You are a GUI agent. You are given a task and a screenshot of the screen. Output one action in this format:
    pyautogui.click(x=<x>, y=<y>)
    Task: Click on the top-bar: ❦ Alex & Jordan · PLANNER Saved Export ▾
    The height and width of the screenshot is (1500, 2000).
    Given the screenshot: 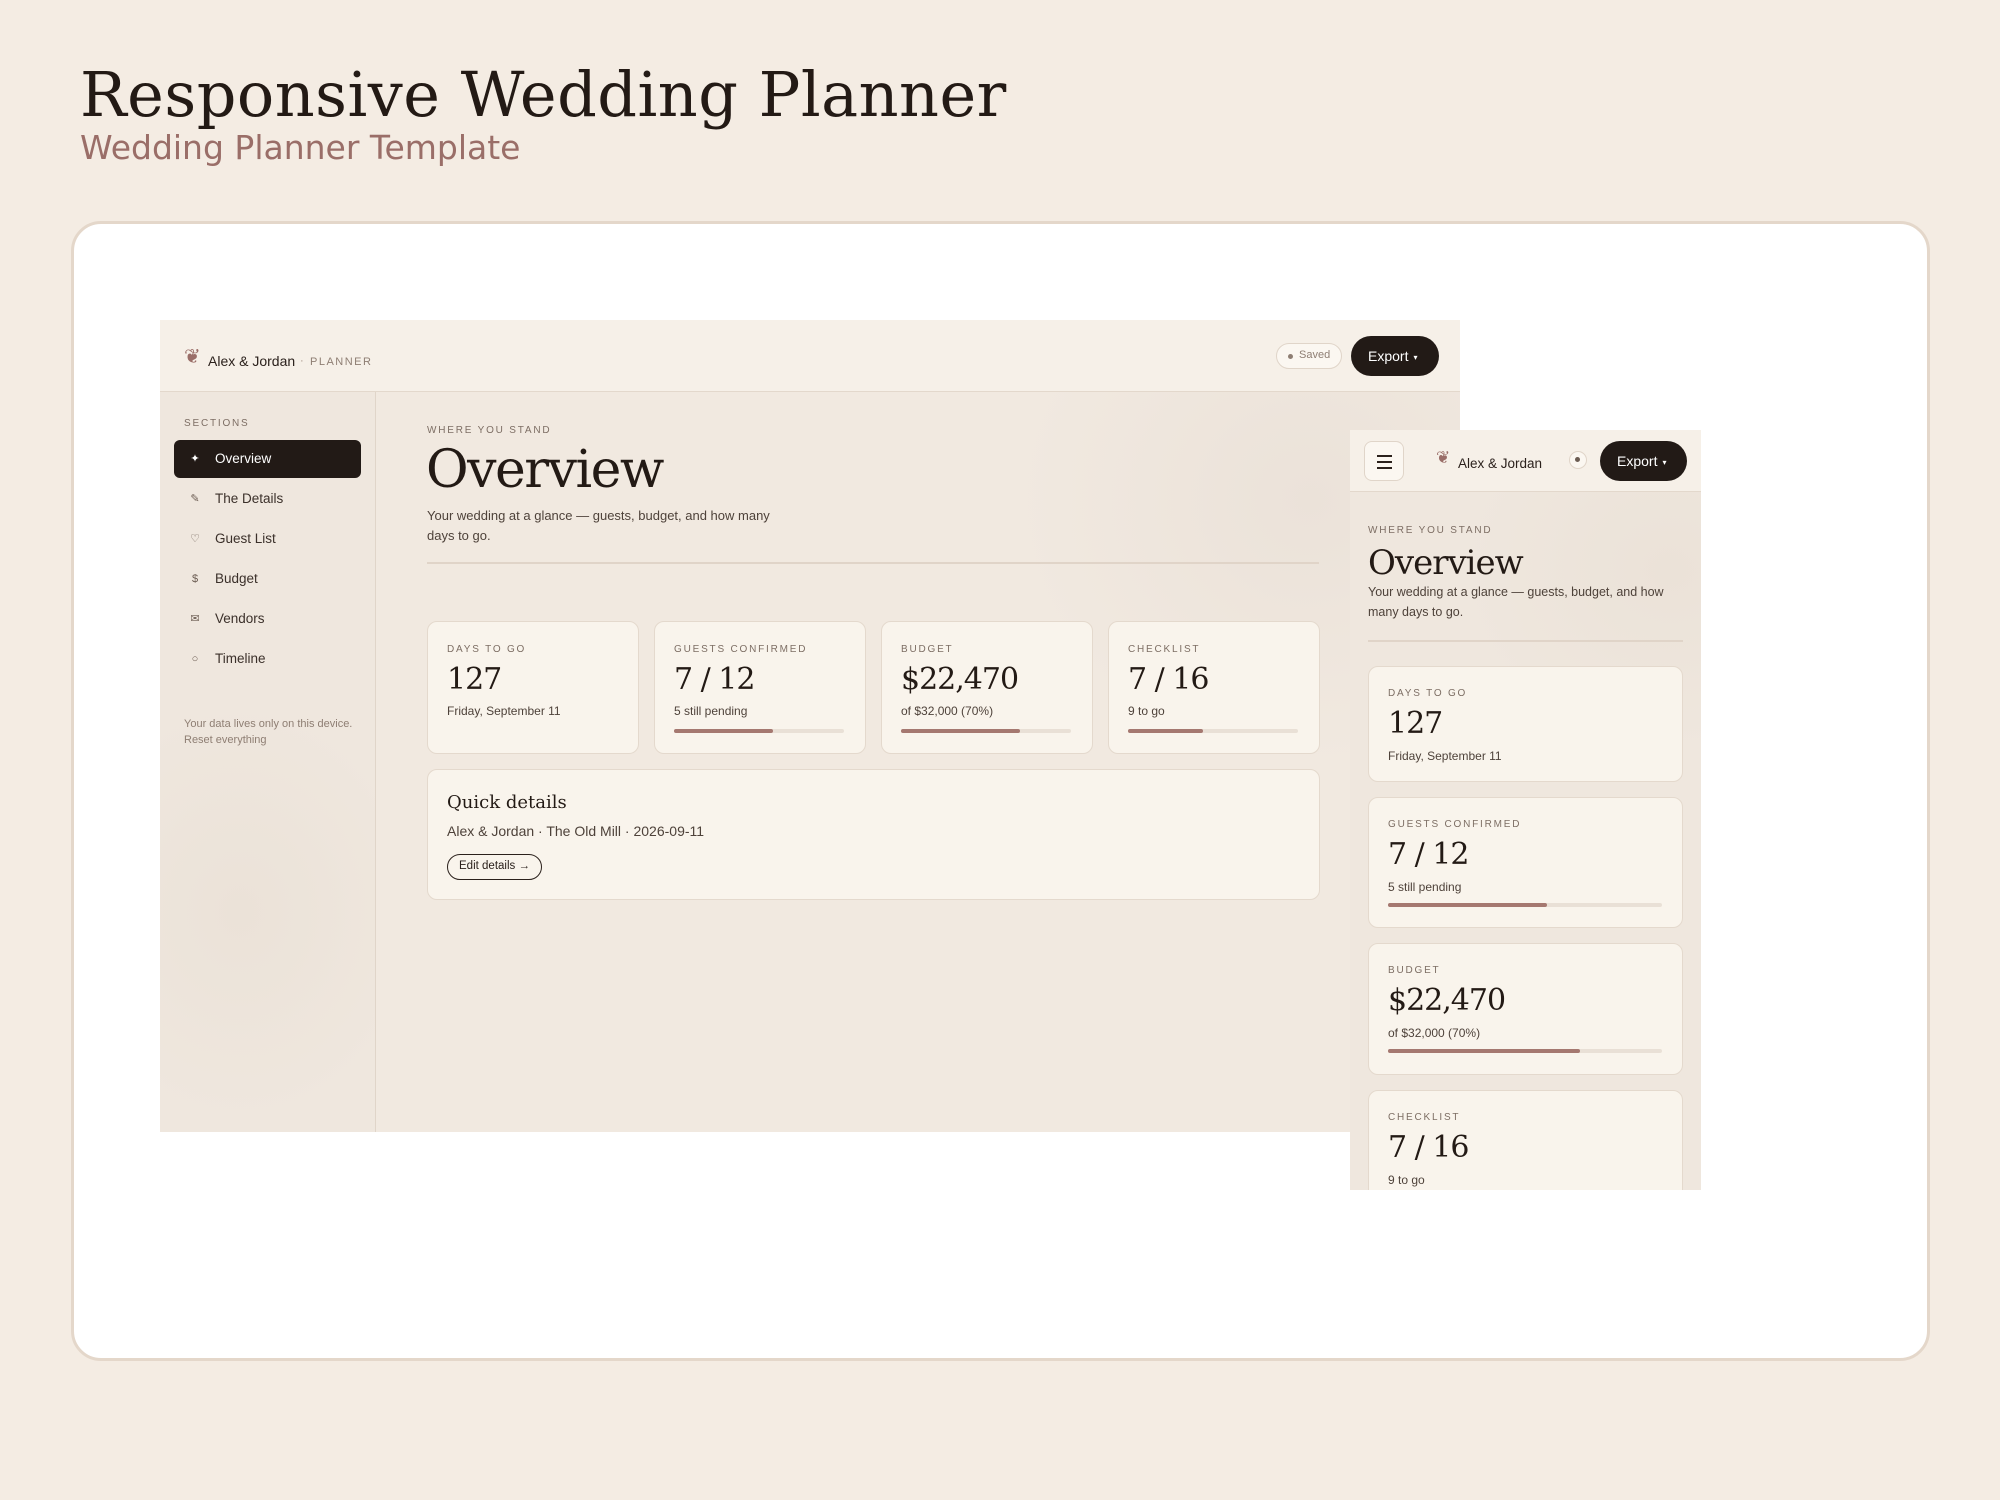 What is the action you would take?
    pyautogui.click(x=810, y=356)
    